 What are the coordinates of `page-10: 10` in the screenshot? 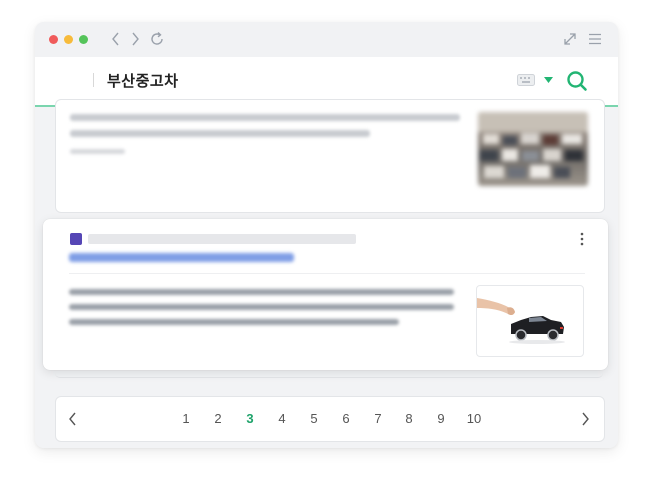 It's located at (474, 418).